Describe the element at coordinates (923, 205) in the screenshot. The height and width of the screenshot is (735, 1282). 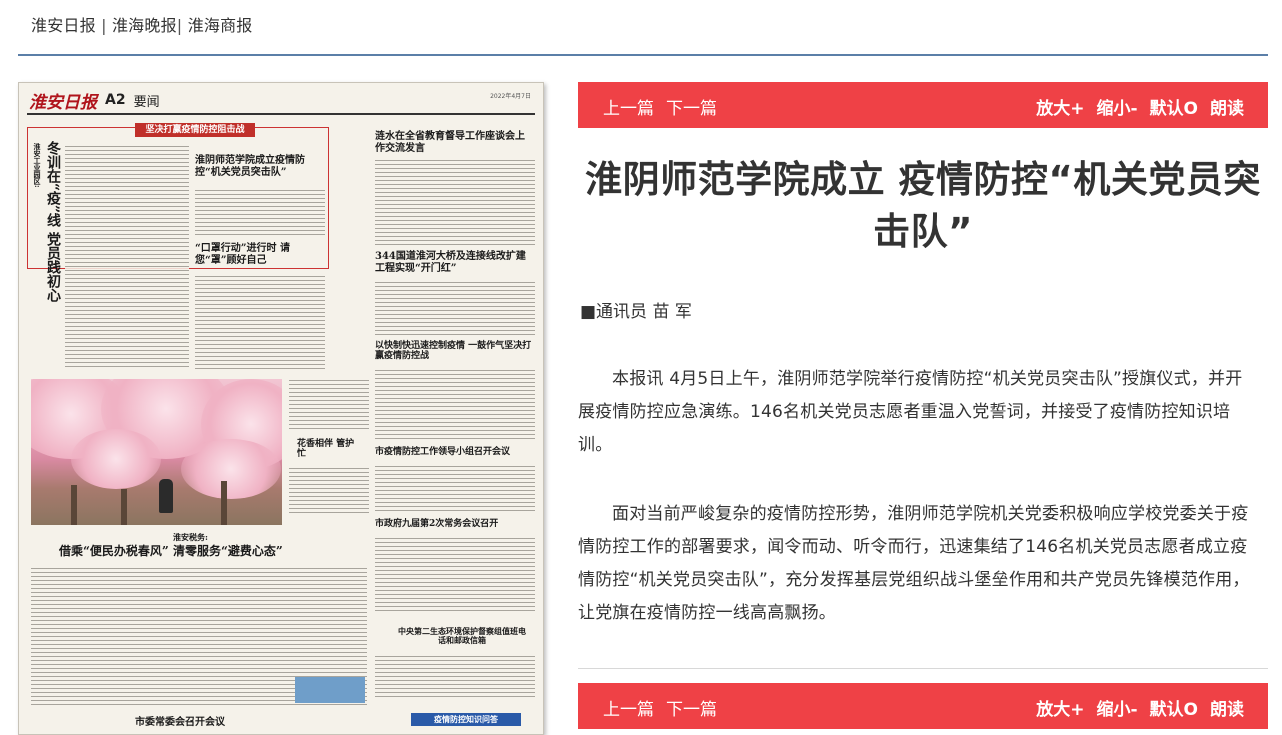
I see `article-title: 淮阴师范学院成立 疫情防控“机关党员突击队”` at that location.